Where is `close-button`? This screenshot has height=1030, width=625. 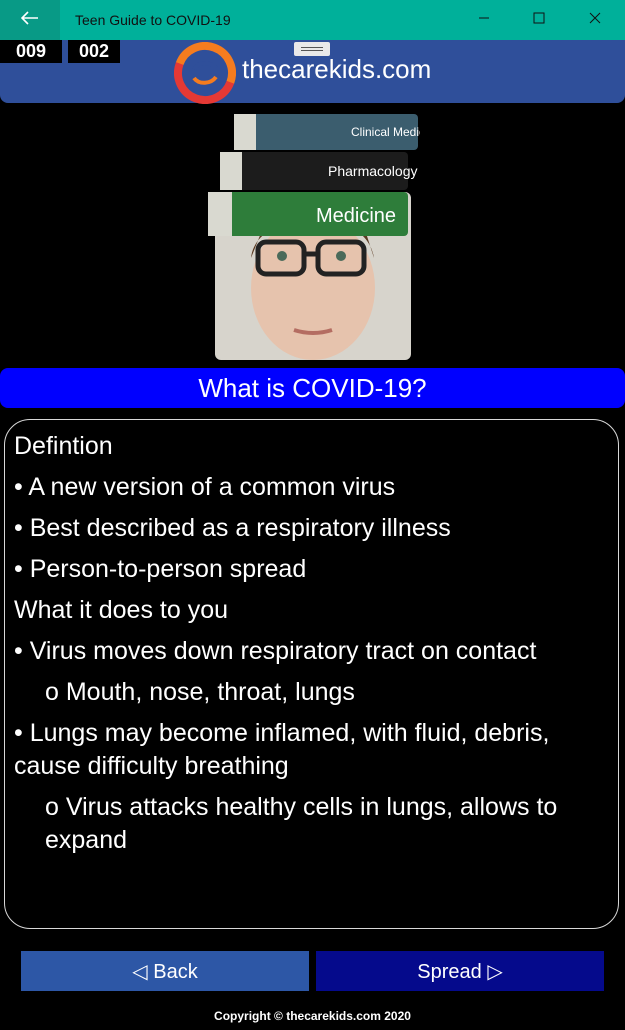 close-button is located at coordinates (595, 20).